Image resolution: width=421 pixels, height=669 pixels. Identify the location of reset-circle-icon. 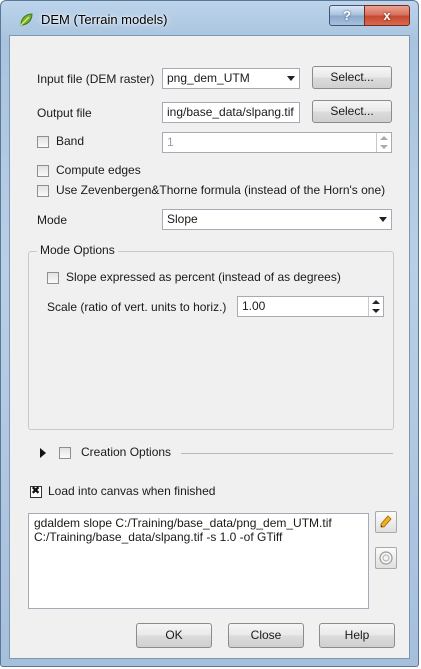
(386, 558).